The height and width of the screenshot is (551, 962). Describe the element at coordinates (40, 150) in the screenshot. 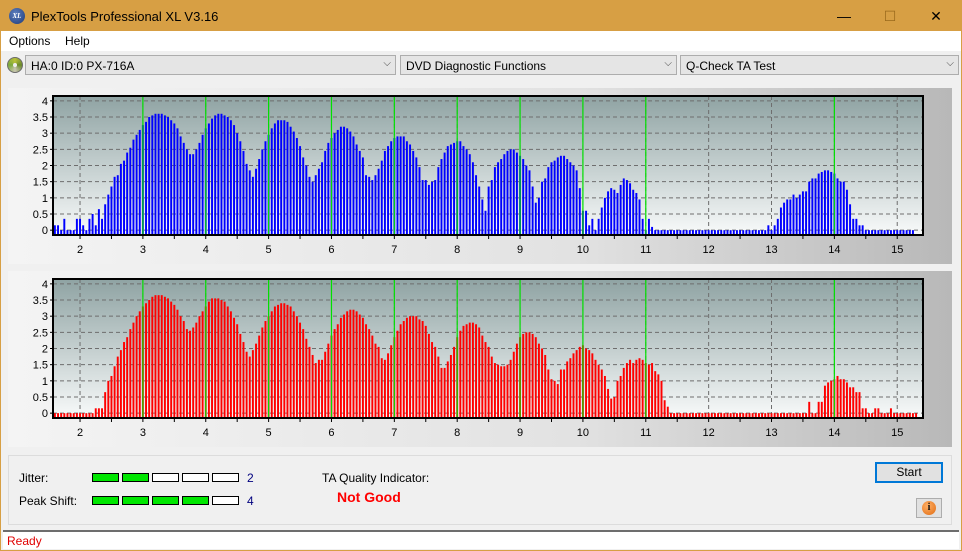

I see `y-tick-label: 2.5` at that location.